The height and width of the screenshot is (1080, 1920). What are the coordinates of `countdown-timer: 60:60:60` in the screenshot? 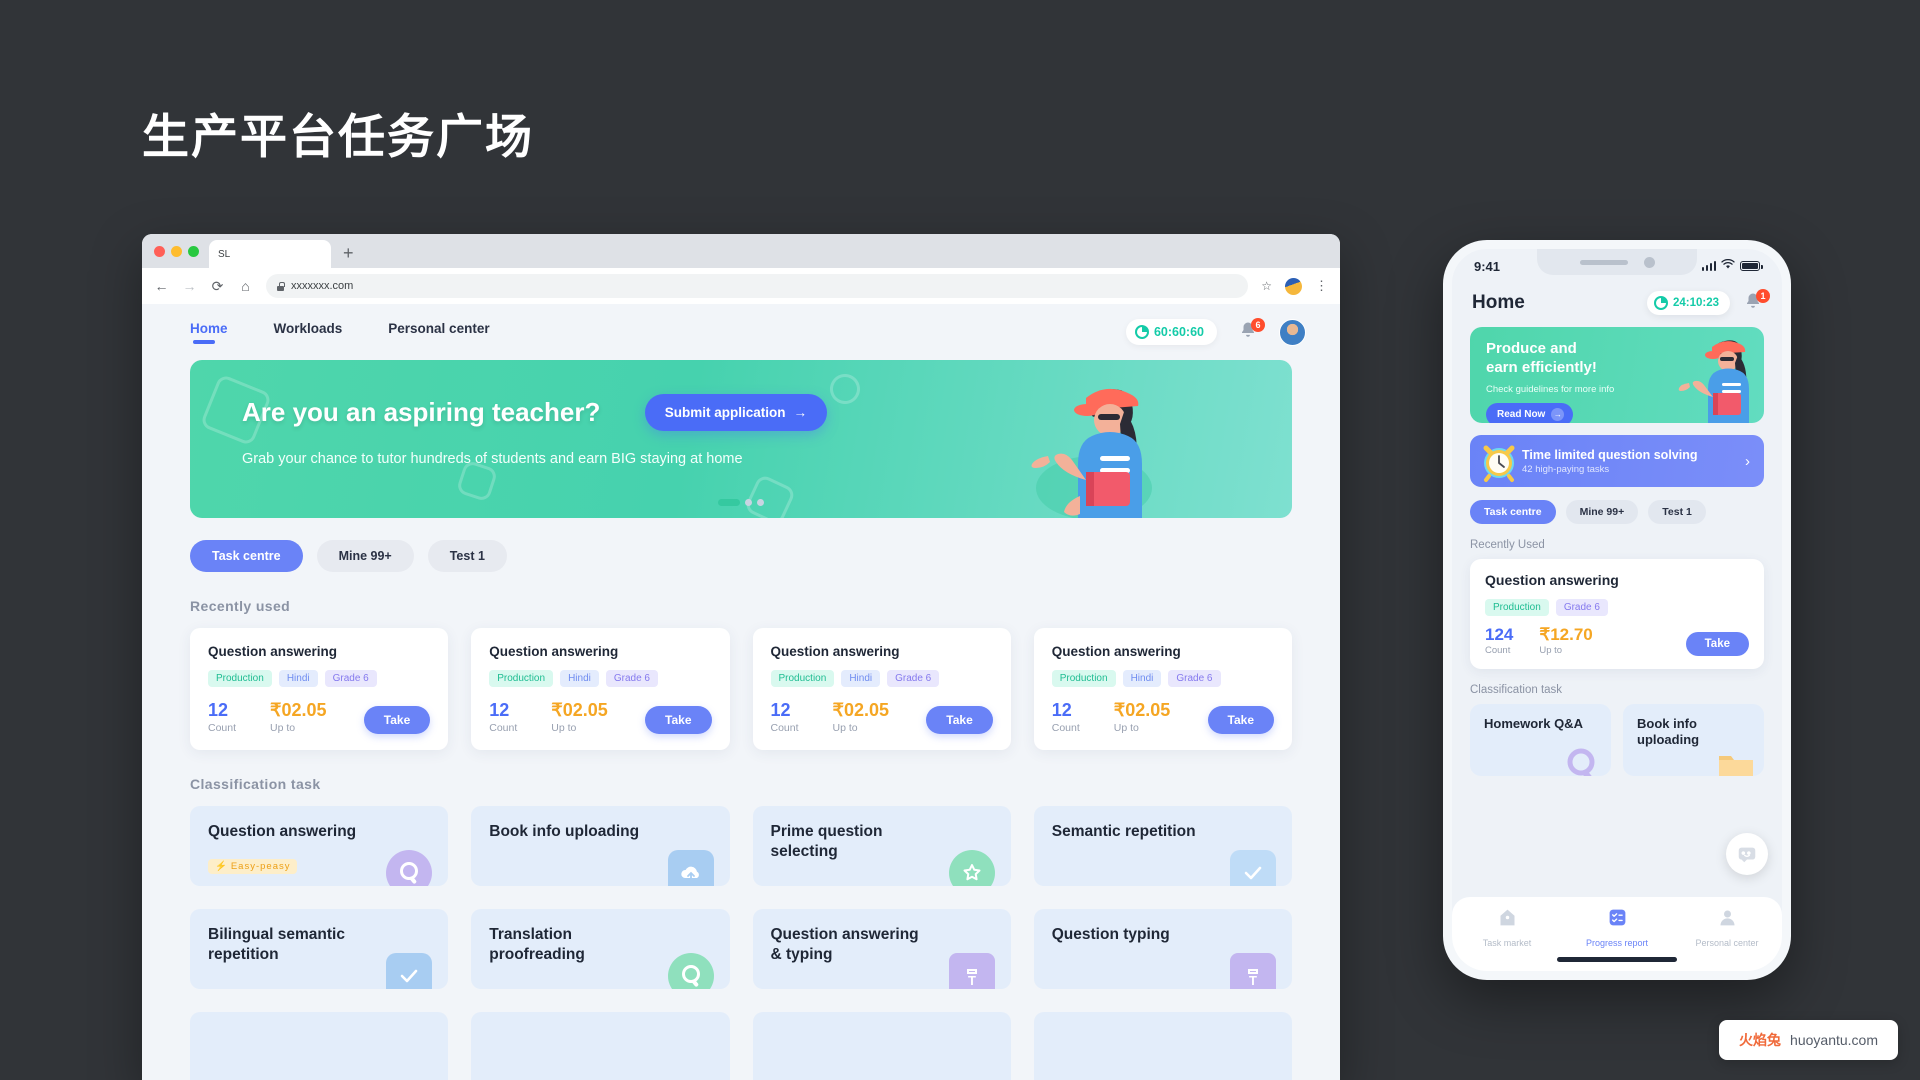 It's located at (1171, 332).